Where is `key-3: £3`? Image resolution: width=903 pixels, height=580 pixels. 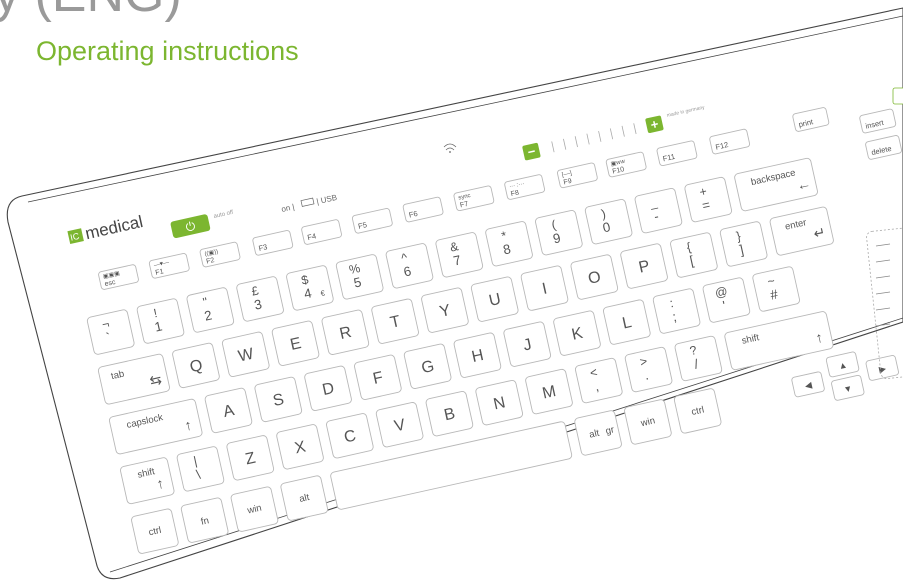
key-3: £3 is located at coordinates (260, 299).